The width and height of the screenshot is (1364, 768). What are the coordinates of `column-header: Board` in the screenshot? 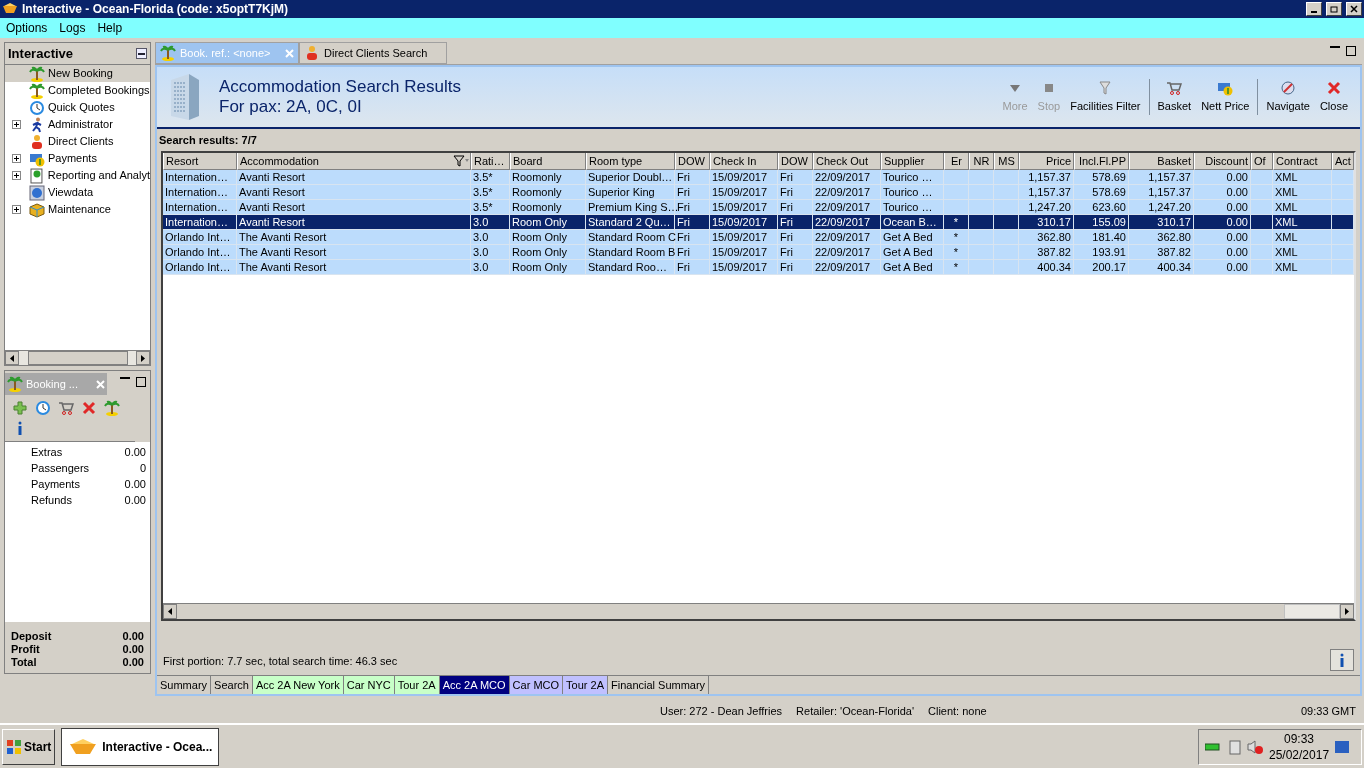 It's located at (548, 161).